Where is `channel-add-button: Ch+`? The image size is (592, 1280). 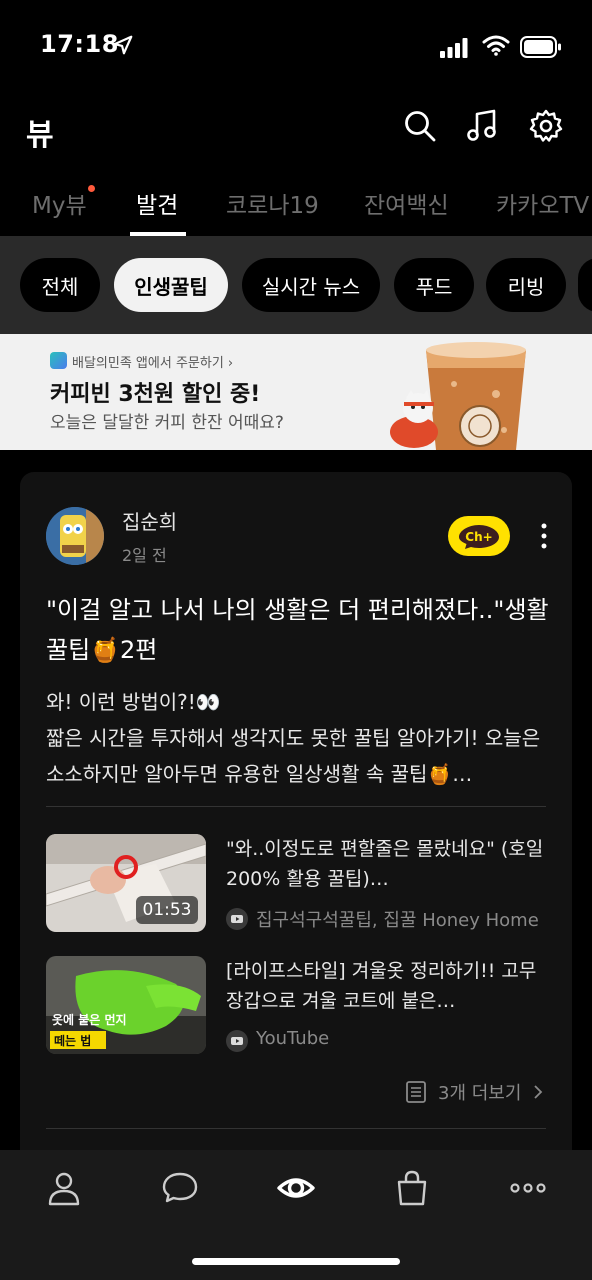 channel-add-button: Ch+ is located at coordinates (479, 536).